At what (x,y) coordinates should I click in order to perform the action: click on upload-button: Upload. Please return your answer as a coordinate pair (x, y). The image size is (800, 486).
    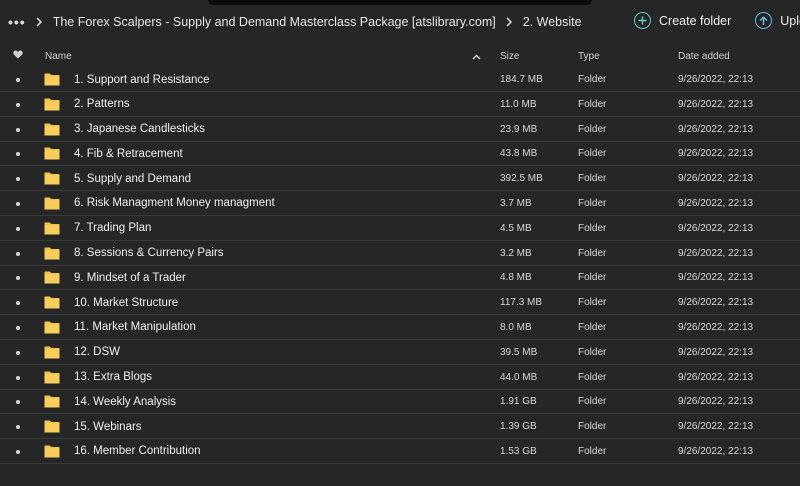
    Looking at the image, I should click on (777, 20).